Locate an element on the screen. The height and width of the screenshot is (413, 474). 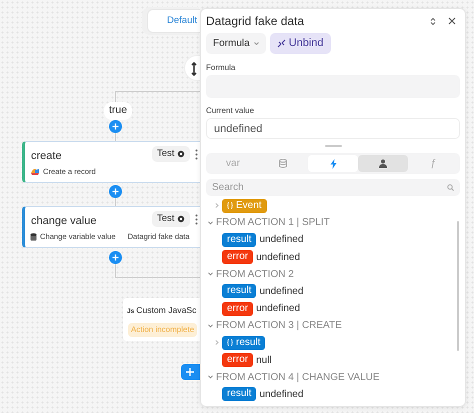
value-field: undefined is located at coordinates (333, 128).